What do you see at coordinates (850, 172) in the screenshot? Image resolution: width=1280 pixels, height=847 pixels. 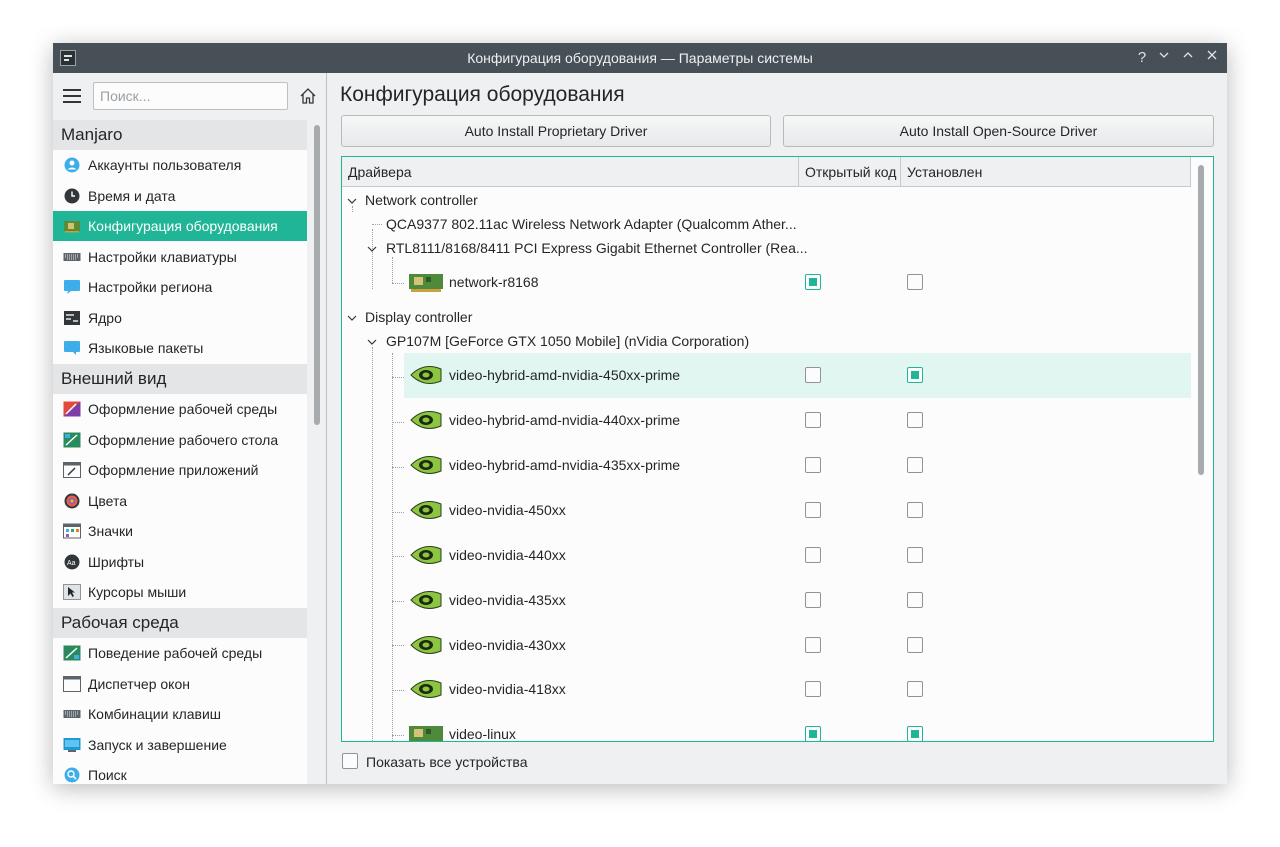 I see `column-header-open-source: Открытый код` at bounding box center [850, 172].